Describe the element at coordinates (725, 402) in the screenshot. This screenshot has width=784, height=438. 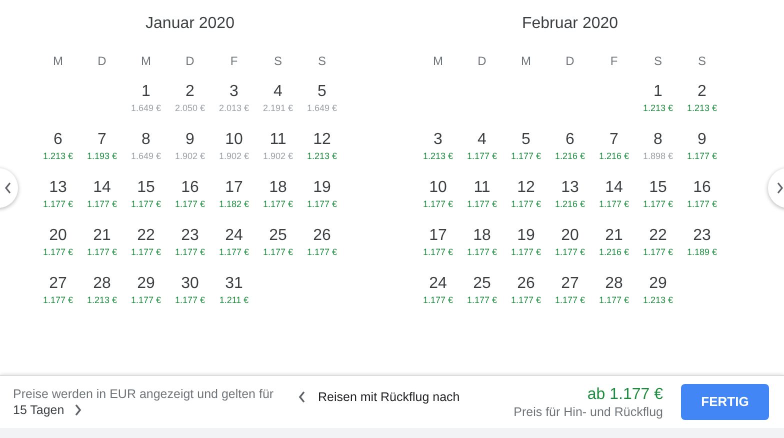
I see `done-button: FERTIG` at that location.